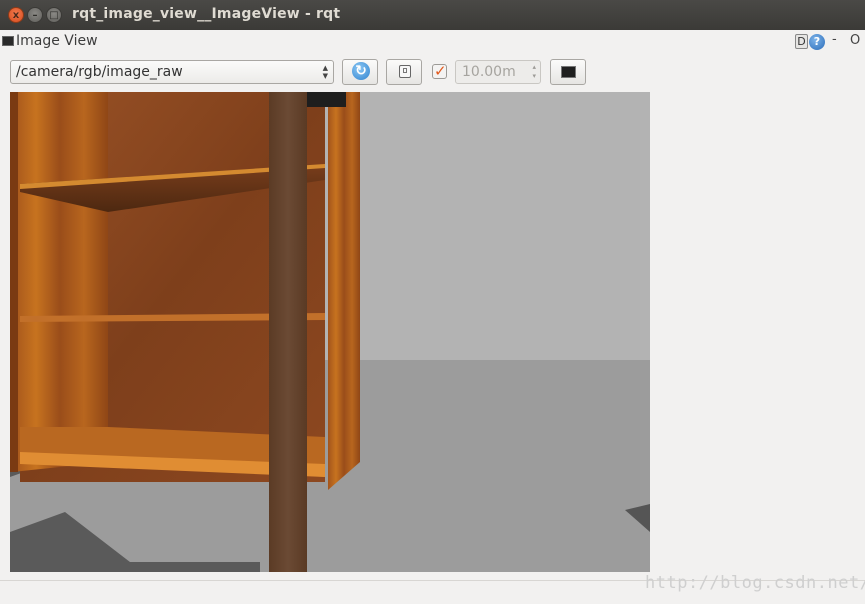  What do you see at coordinates (817, 42) in the screenshot?
I see `help-icon: ?` at bounding box center [817, 42].